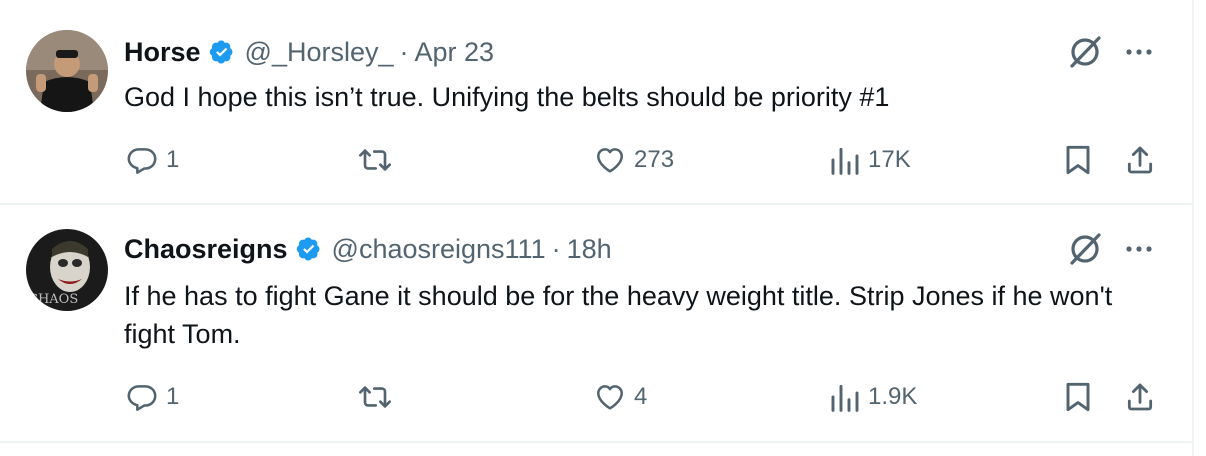  What do you see at coordinates (455, 52) in the screenshot?
I see `timestamp: Apr 23` at bounding box center [455, 52].